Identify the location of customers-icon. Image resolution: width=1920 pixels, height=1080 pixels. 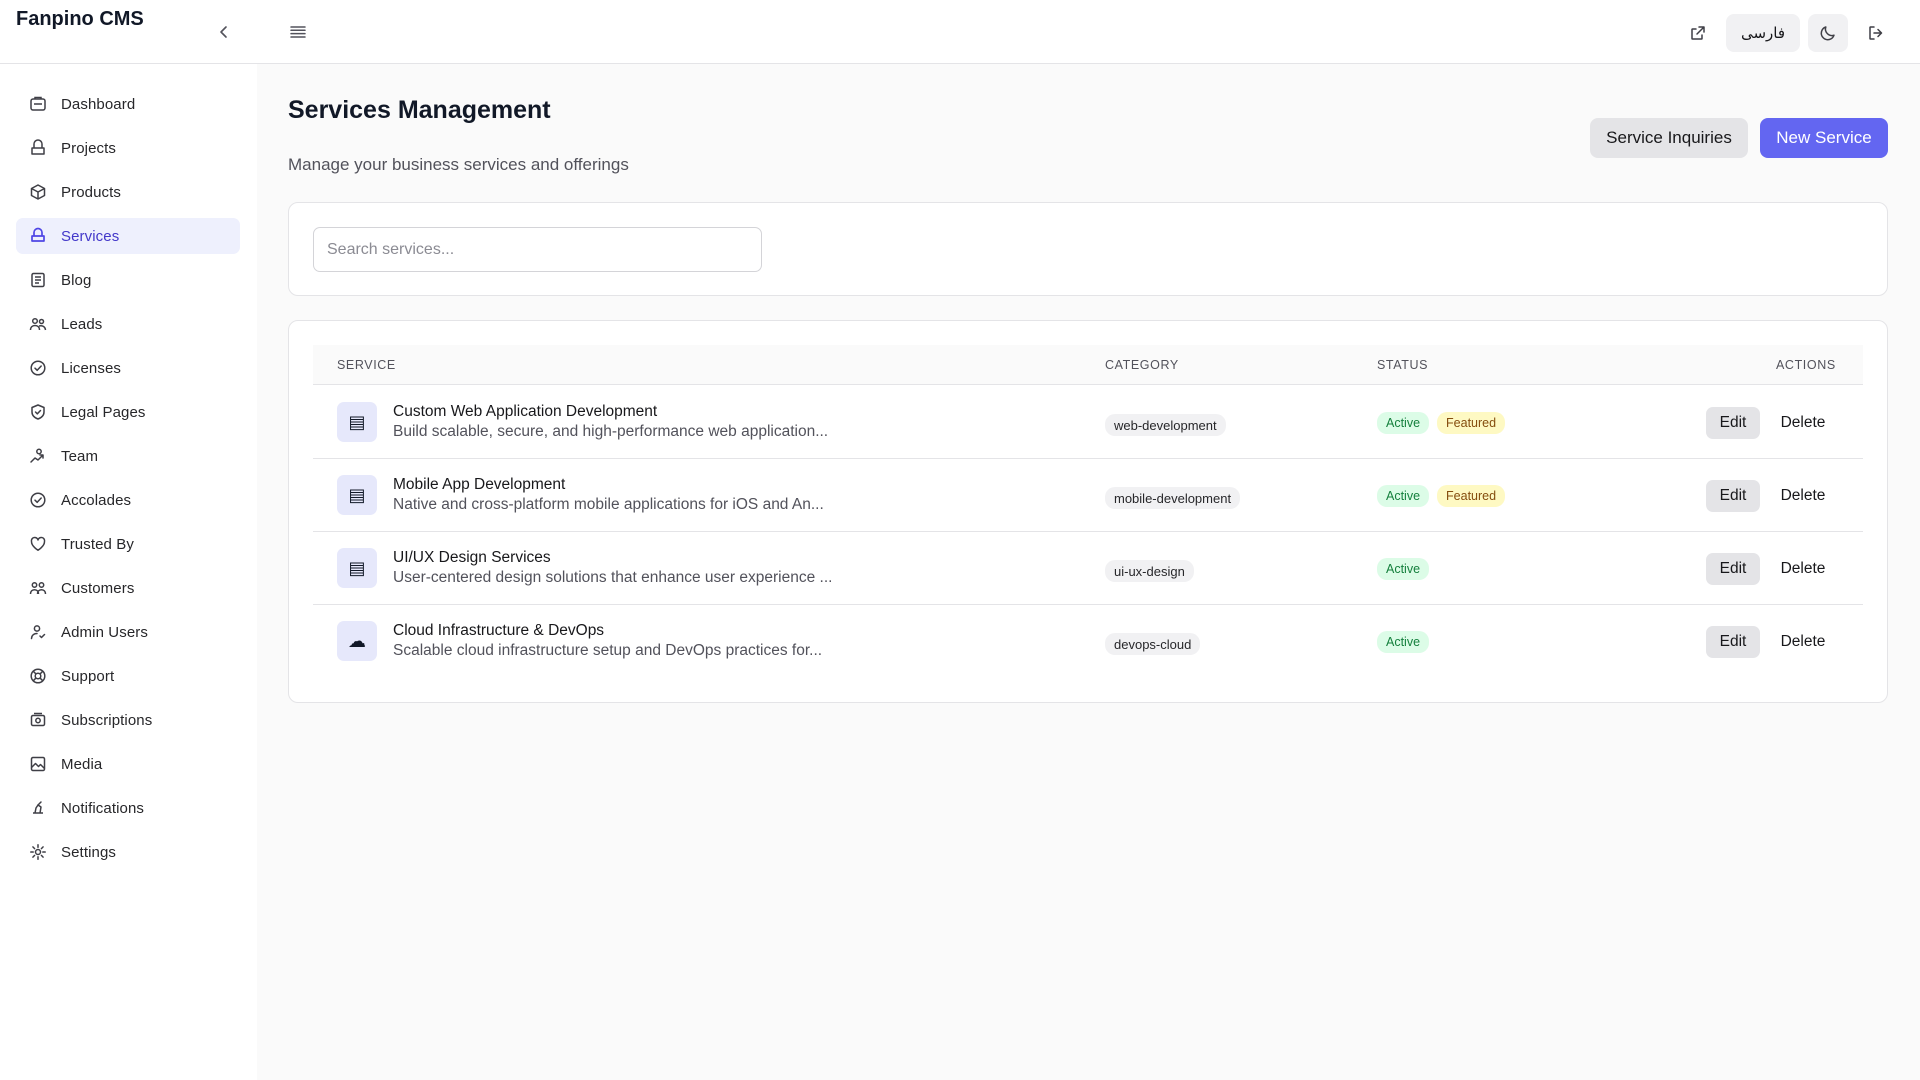
(38, 588).